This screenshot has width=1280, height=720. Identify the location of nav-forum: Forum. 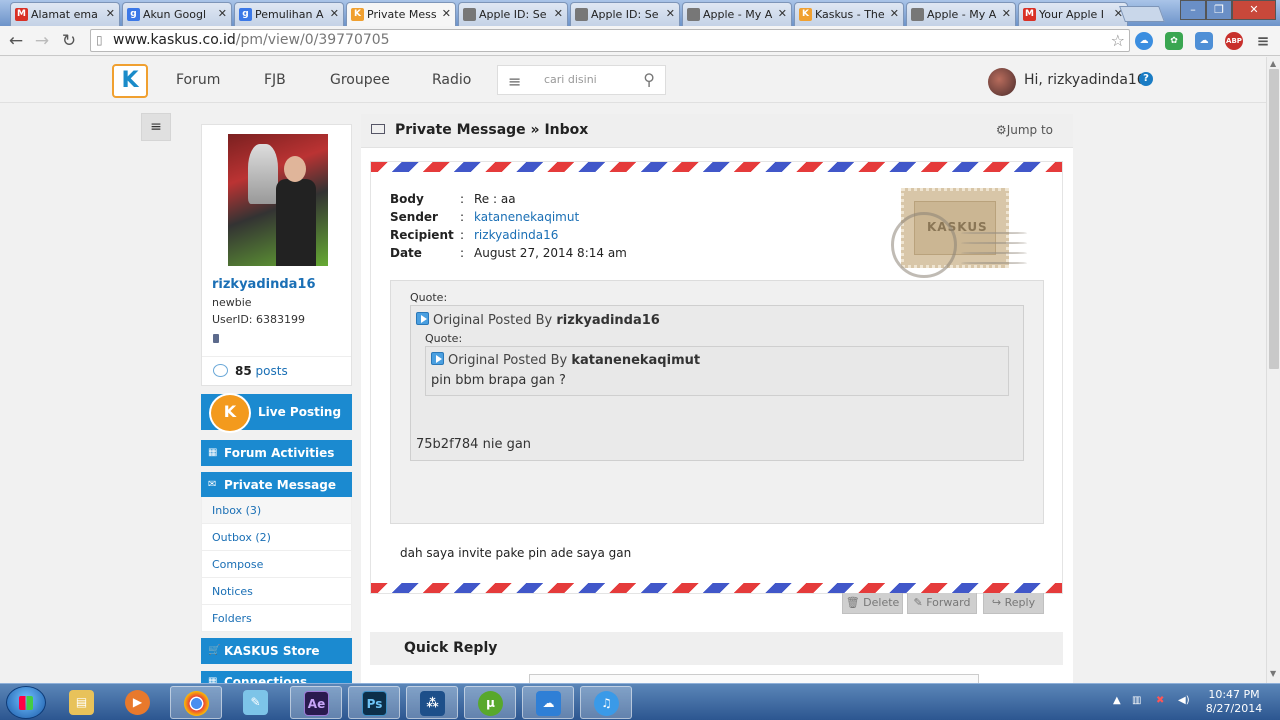
(198, 80).